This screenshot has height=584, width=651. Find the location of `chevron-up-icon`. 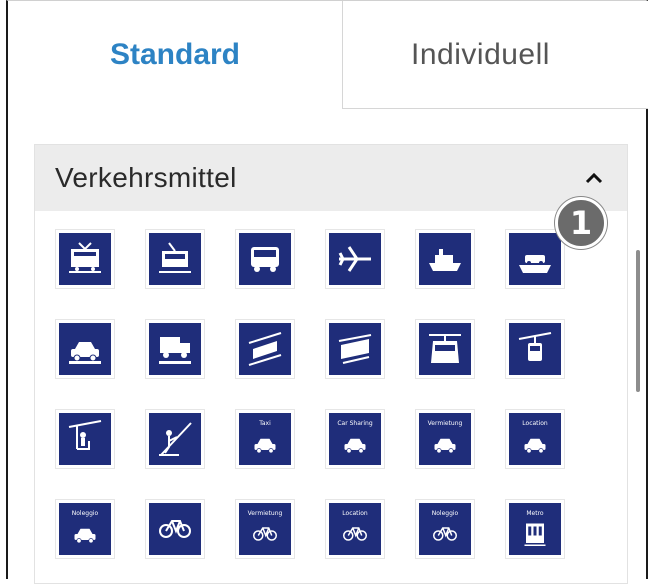

chevron-up-icon is located at coordinates (594, 178).